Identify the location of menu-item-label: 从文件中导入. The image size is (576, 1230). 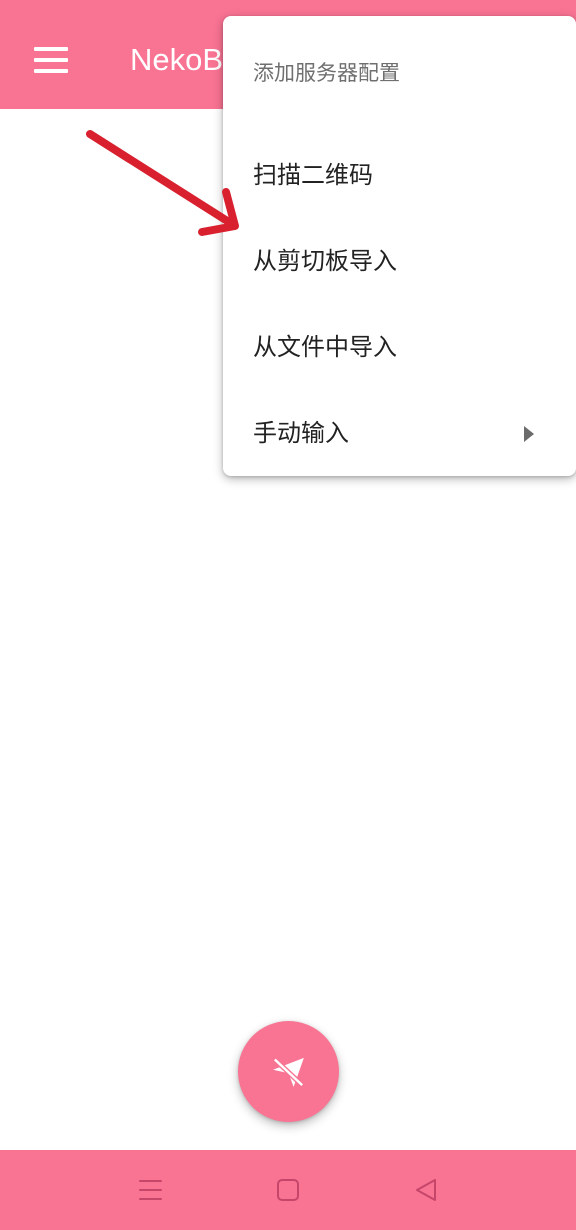
(325, 347).